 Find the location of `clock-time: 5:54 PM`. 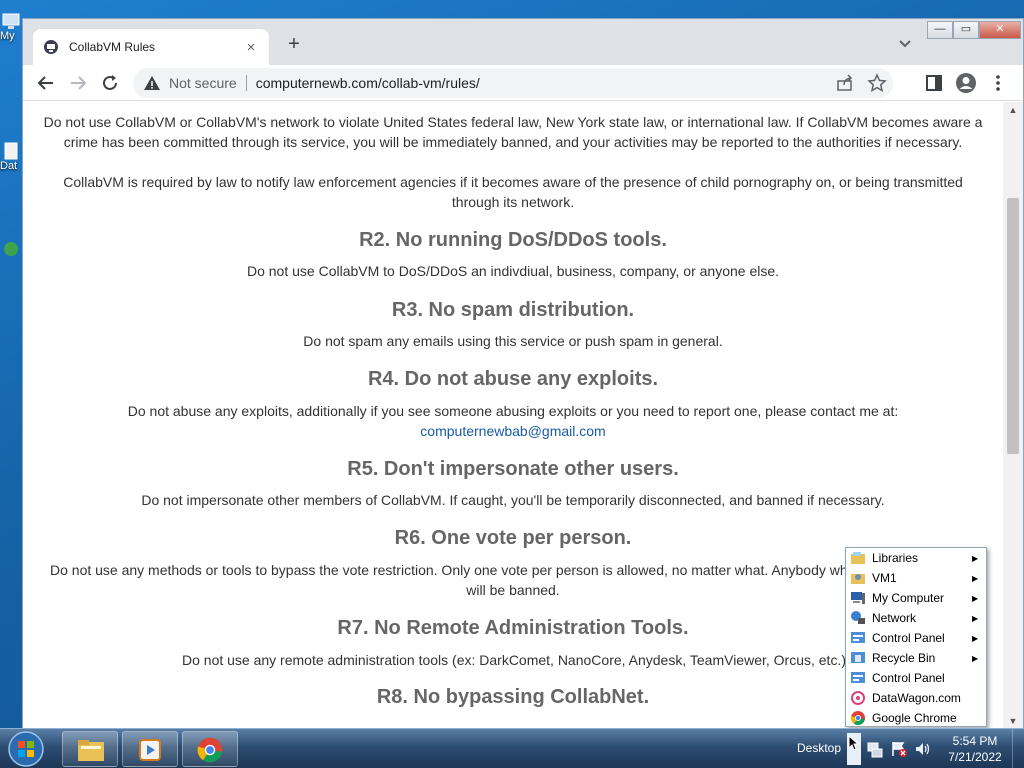

clock-time: 5:54 PM is located at coordinates (975, 741).